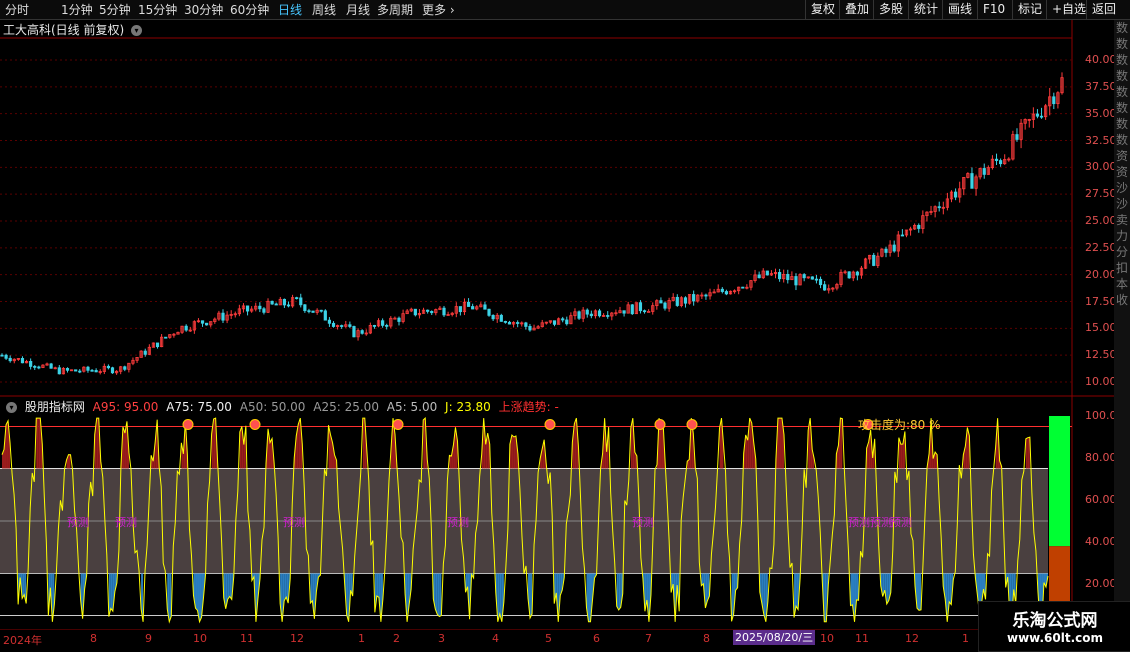 This screenshot has height=652, width=1130. What do you see at coordinates (1059, 481) in the screenshot?
I see `strength-bar-green` at bounding box center [1059, 481].